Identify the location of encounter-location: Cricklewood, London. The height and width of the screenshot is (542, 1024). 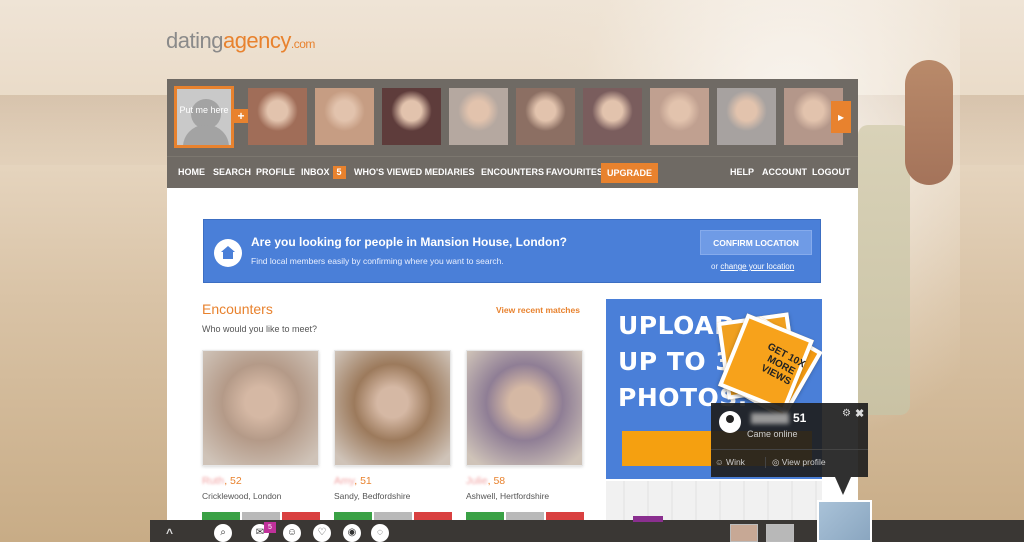
(242, 496).